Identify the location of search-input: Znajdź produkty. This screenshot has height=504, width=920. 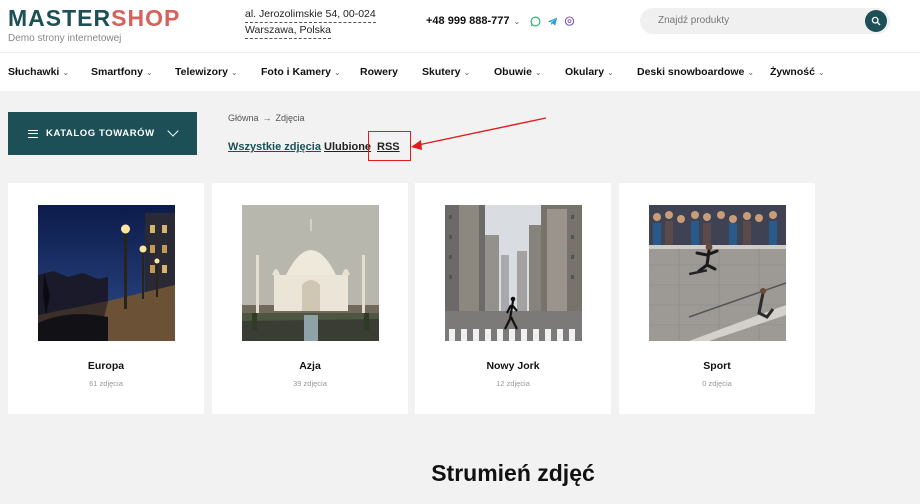
(693, 20).